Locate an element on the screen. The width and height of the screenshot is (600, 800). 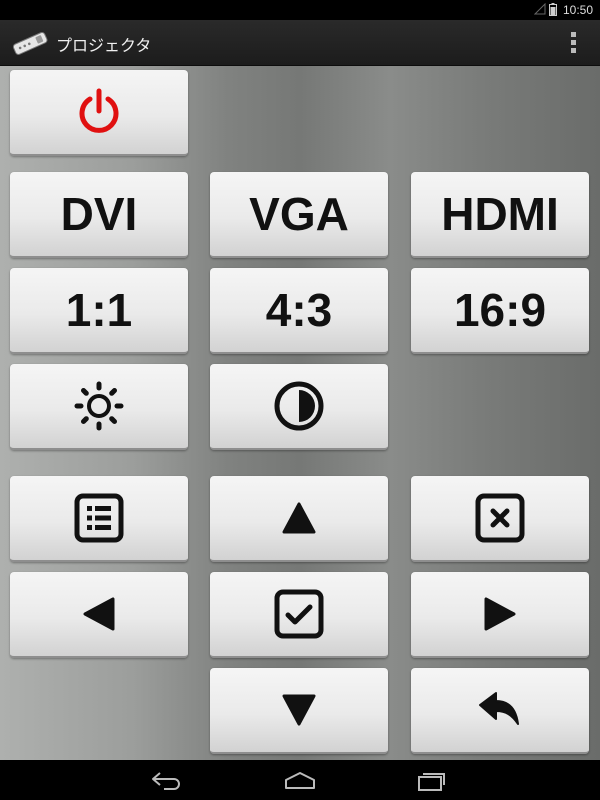
close-box-icon is located at coordinates (500, 518).